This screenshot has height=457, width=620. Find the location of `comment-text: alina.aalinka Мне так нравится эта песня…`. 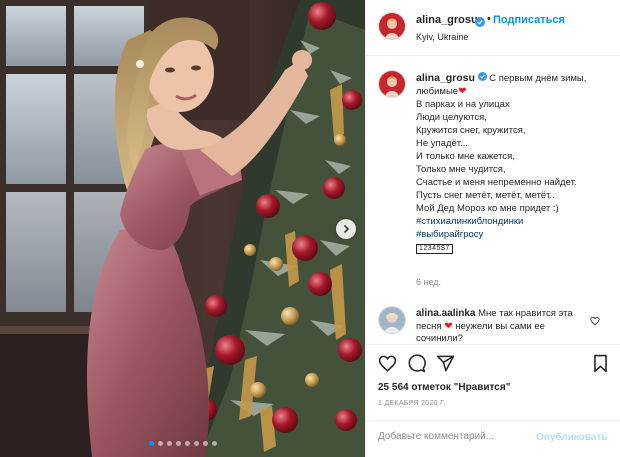

comment-text: alina.aalinka Мне так нравится эта песня… is located at coordinates (501, 327).